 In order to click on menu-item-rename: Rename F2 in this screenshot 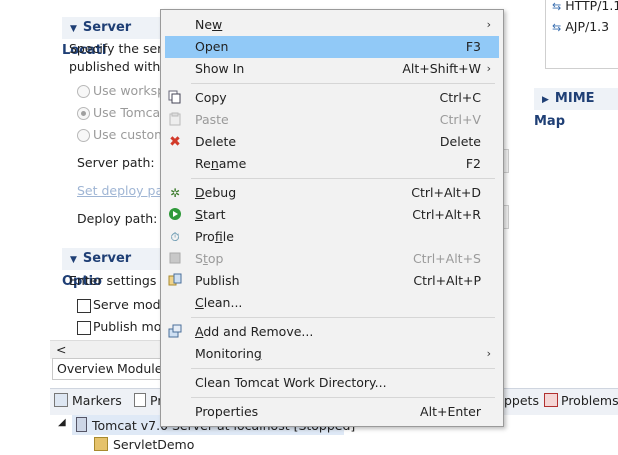, I will do `click(332, 164)`.